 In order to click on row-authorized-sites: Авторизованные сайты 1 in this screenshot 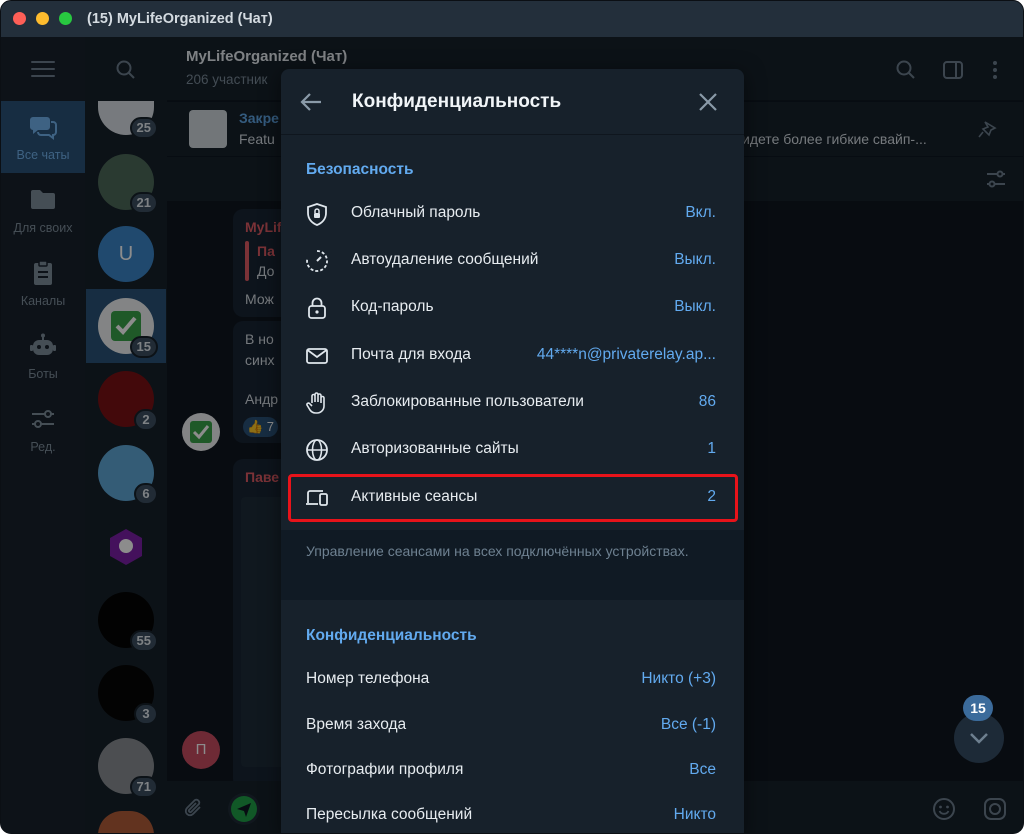, I will do `click(512, 450)`.